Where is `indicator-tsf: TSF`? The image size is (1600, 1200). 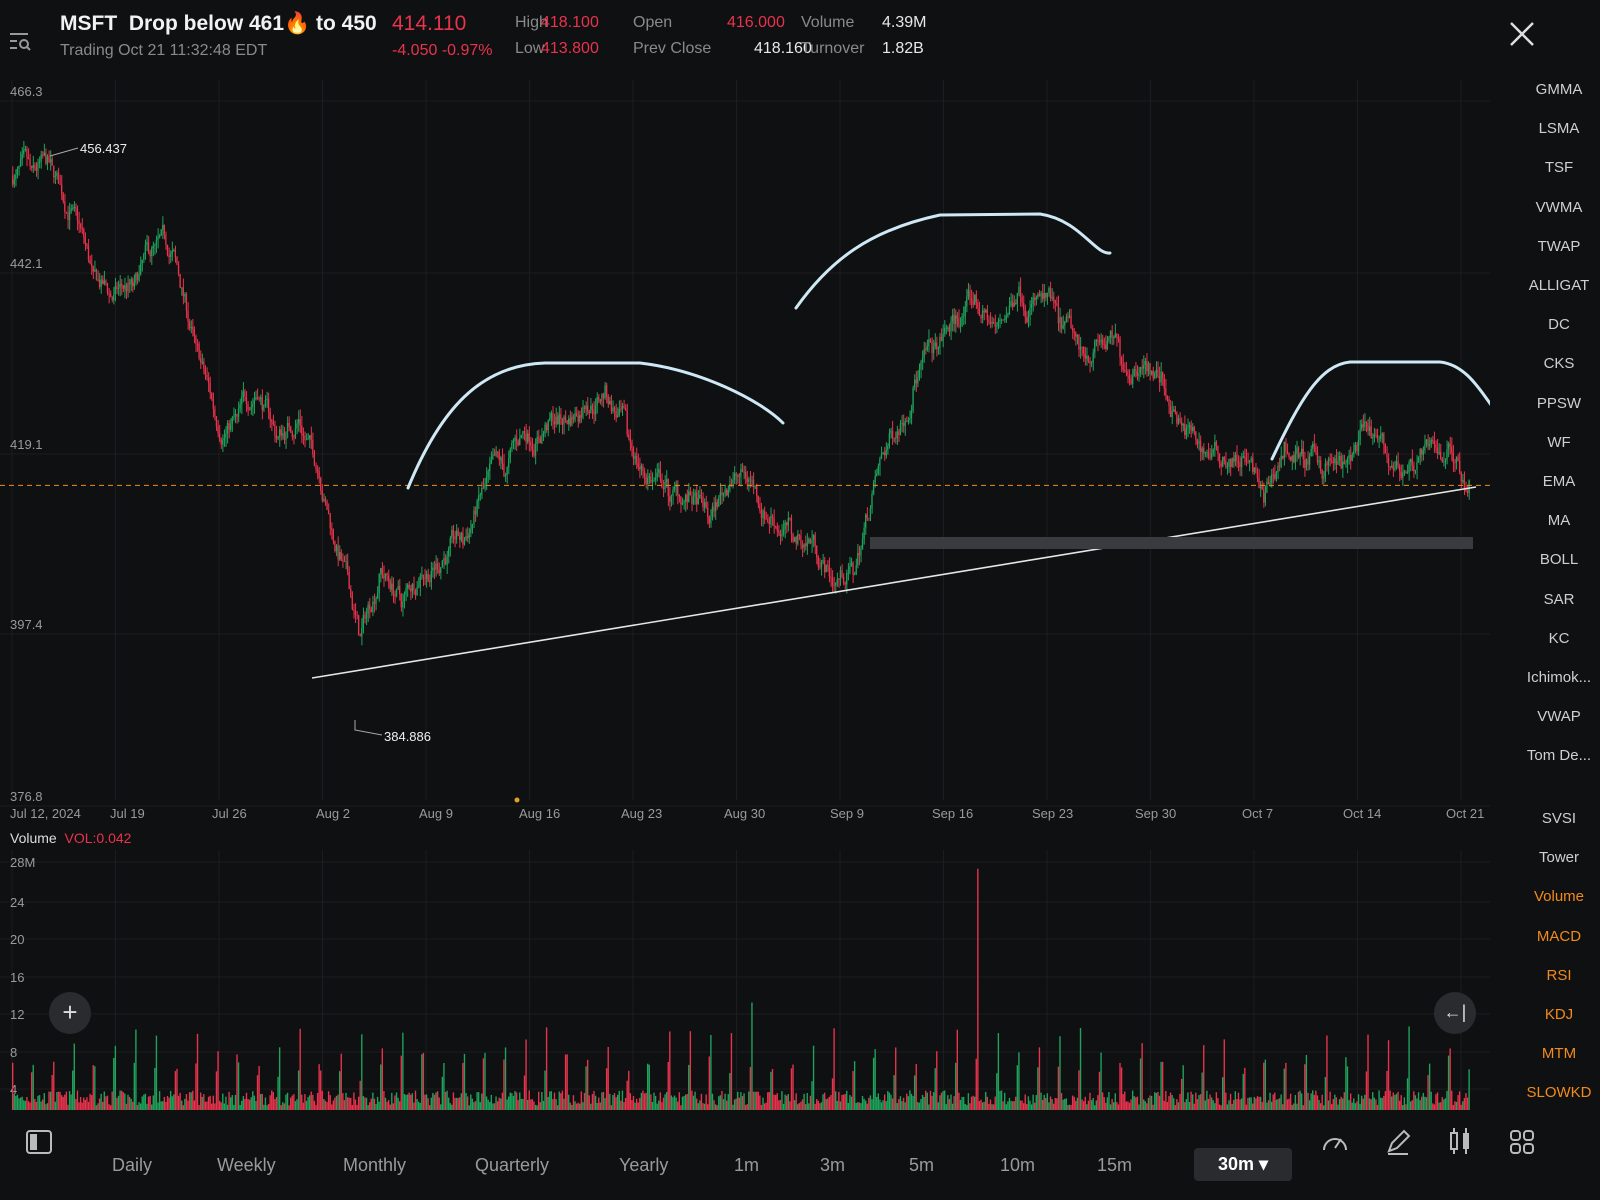 indicator-tsf: TSF is located at coordinates (1559, 167).